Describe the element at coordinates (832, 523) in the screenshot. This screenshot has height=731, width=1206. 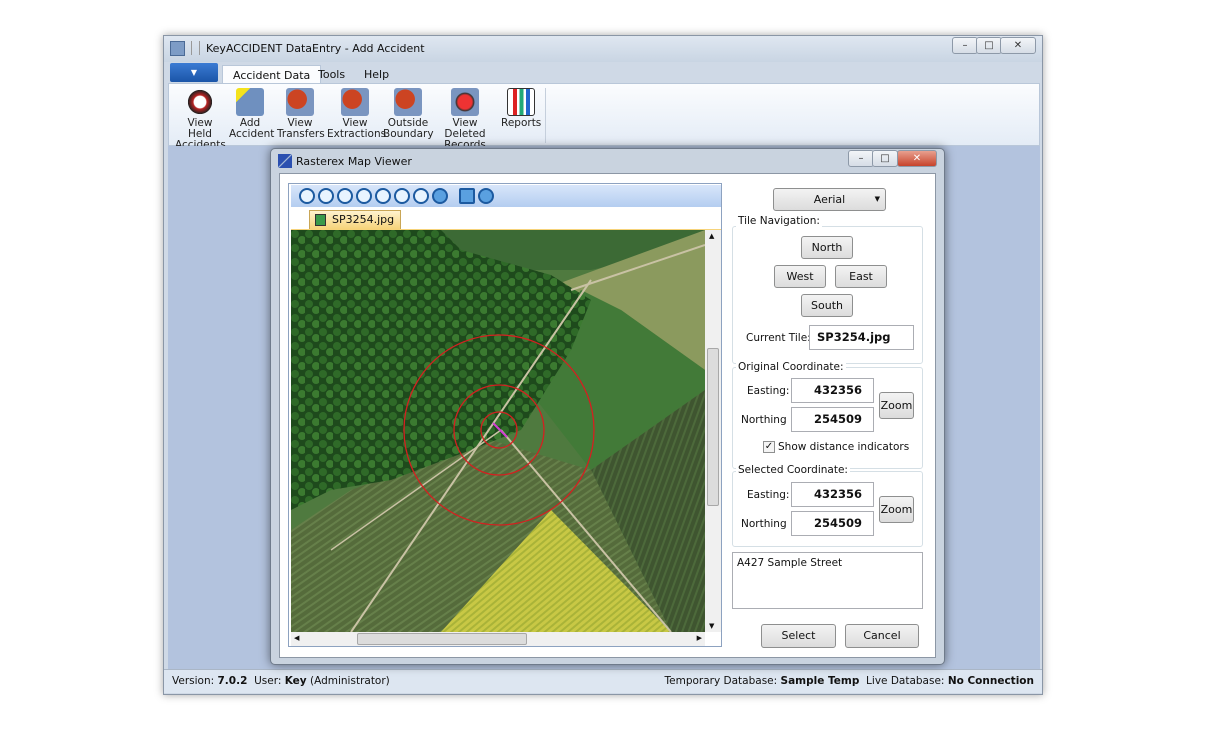
I see `selected-northing-field: 254509` at that location.